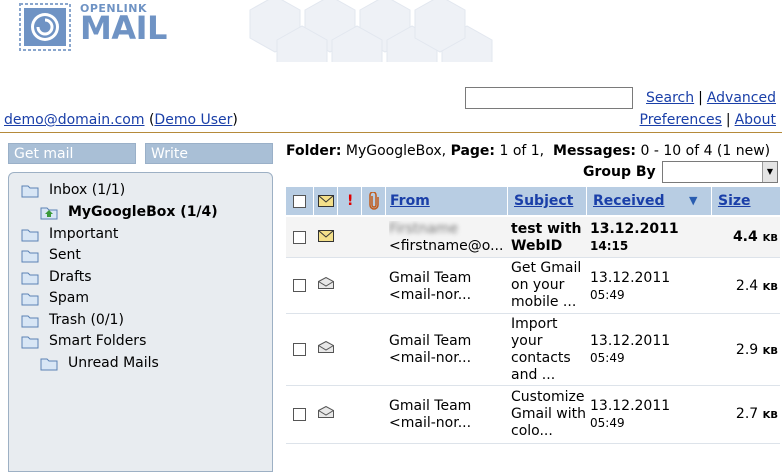 This screenshot has width=782, height=472. I want to click on folder-label: Inbox (1/1), so click(87, 190).